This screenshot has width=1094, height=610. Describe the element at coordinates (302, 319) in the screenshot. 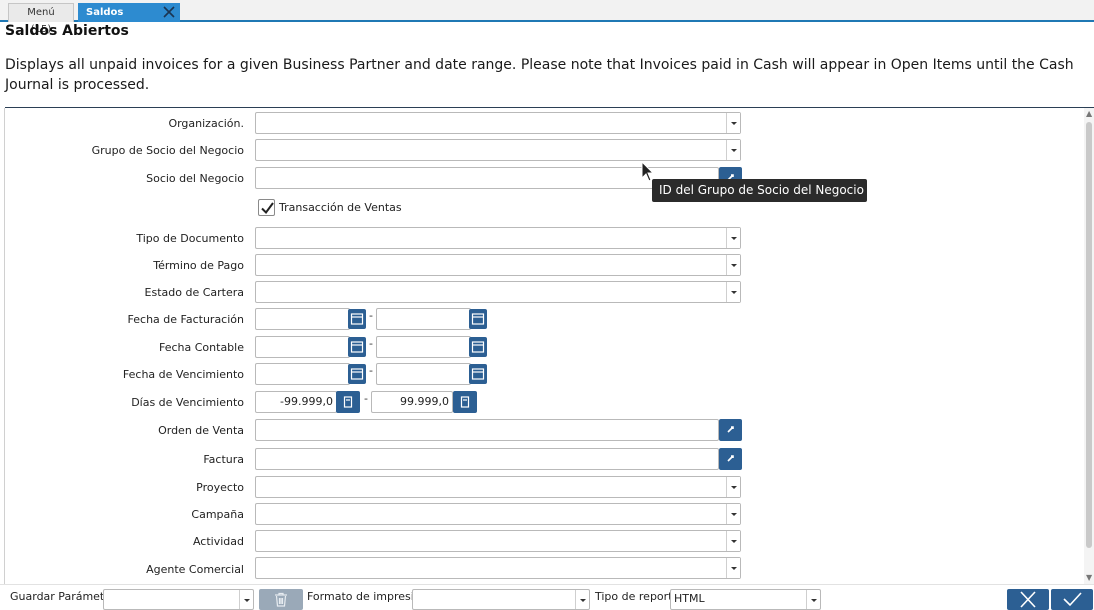

I see `fecha-facturacion-from` at that location.